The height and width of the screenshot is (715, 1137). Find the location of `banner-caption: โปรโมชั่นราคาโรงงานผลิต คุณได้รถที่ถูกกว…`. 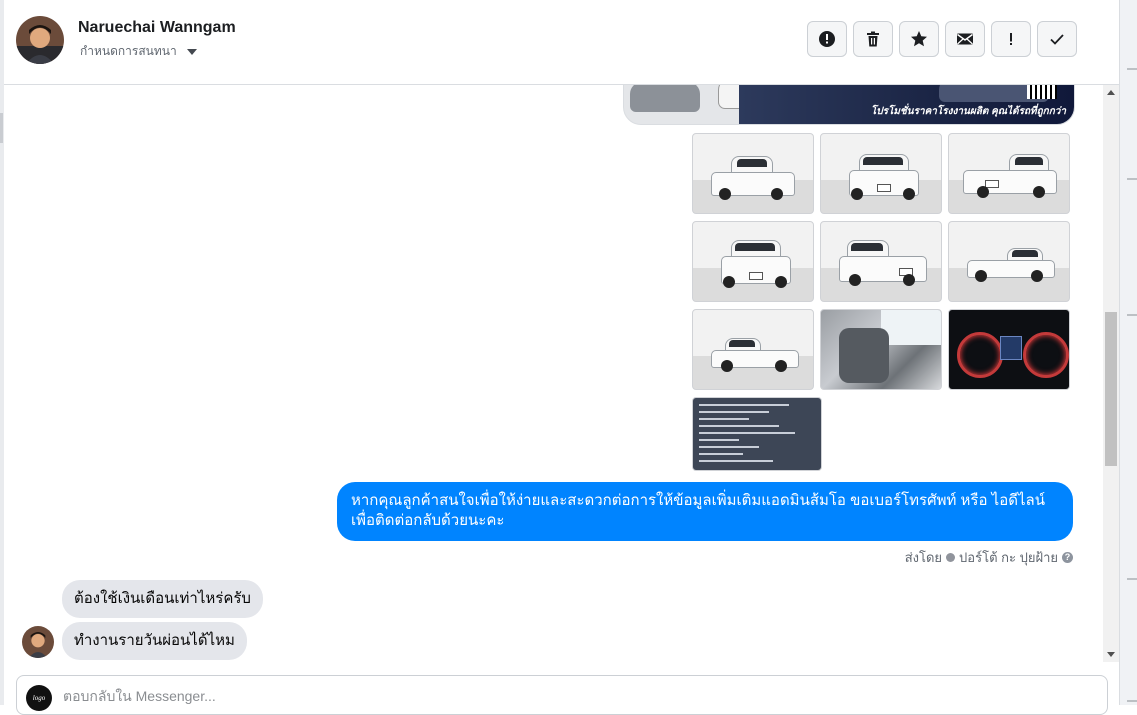

banner-caption: โปรโมชั่นราคาโรงงานผลิต คุณได้รถที่ถูกกว… is located at coordinates (968, 111).